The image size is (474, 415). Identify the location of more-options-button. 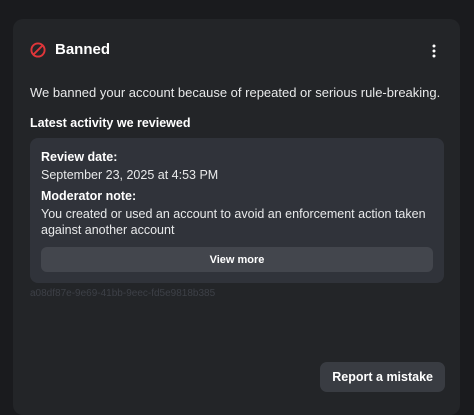
(434, 51).